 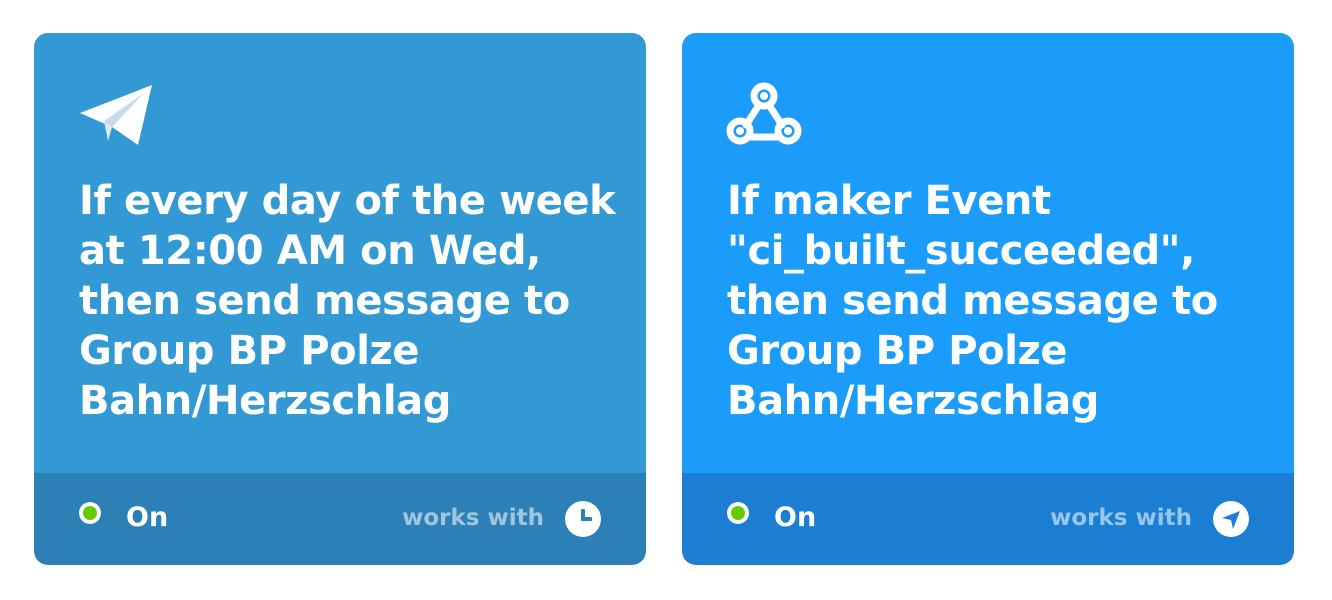 I want to click on date-time-clock-icon, so click(x=583, y=519).